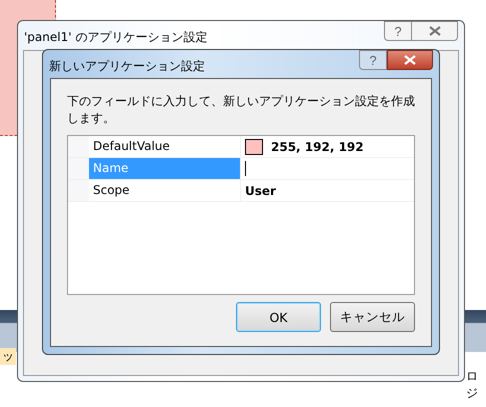 This screenshot has height=407, width=486. I want to click on text-cursor, so click(245, 168).